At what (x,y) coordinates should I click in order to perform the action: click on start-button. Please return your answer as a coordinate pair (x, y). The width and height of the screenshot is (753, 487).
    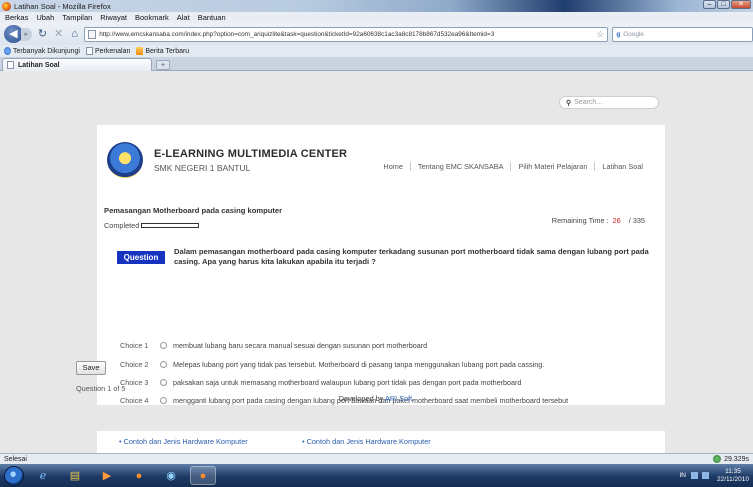
    Looking at the image, I should click on (14, 475).